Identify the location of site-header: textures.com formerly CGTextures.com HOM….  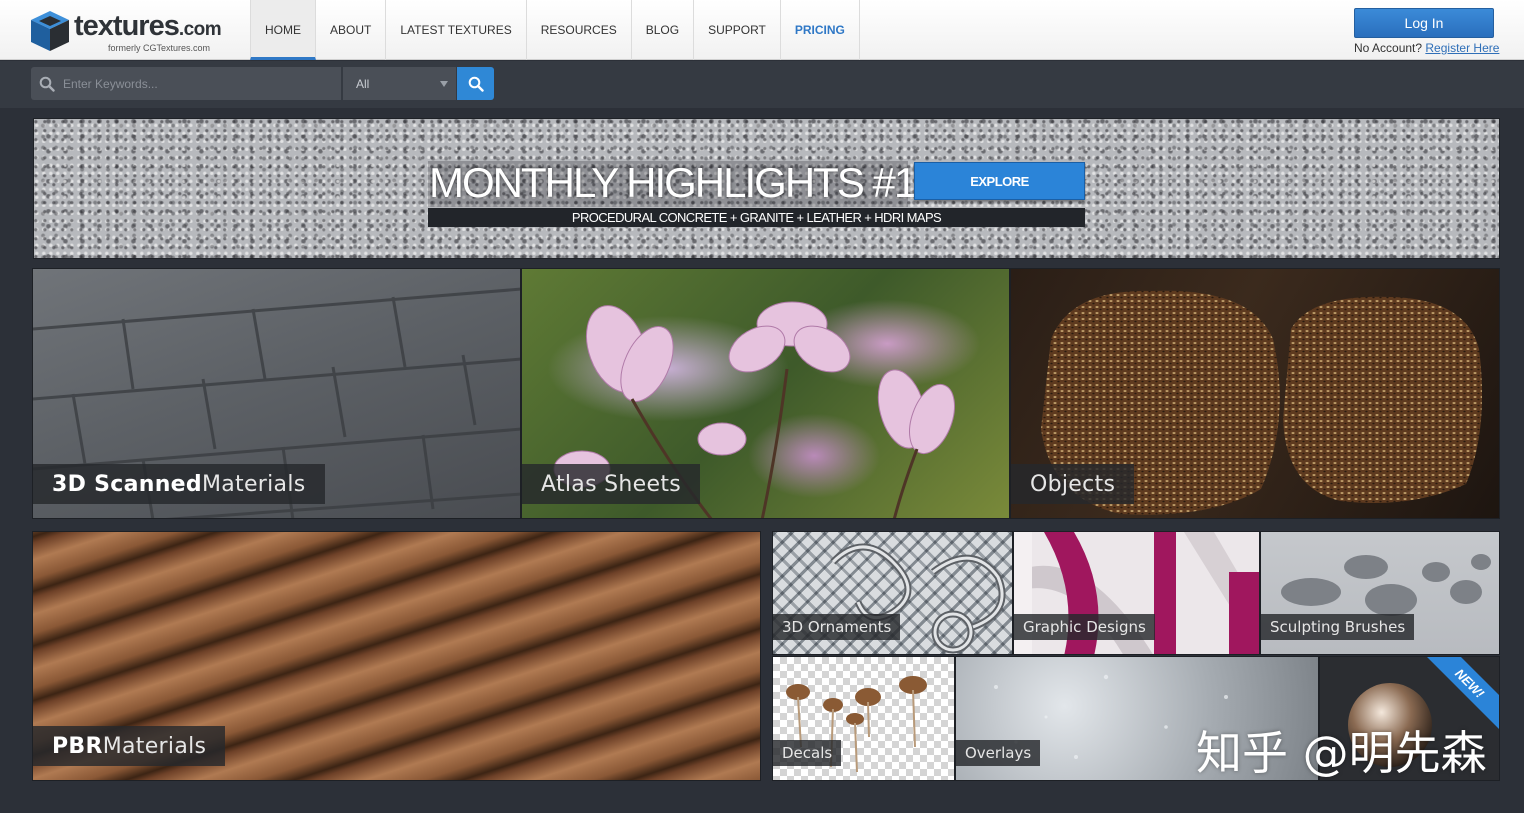
(762, 30).